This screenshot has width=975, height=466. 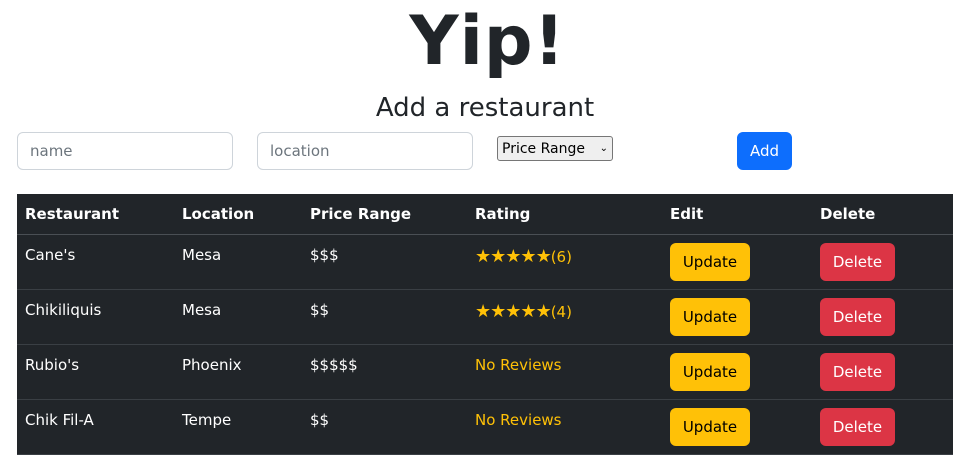 I want to click on review-count: (6), so click(x=561, y=256).